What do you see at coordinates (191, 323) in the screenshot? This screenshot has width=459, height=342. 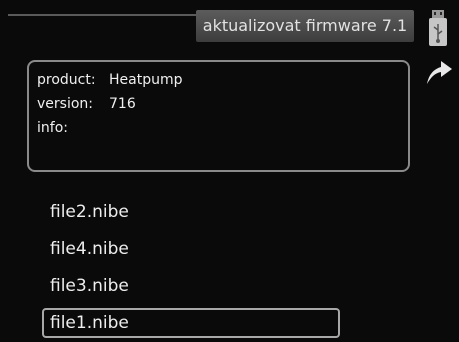 I see `file-list-item-selected: file1.nibe` at bounding box center [191, 323].